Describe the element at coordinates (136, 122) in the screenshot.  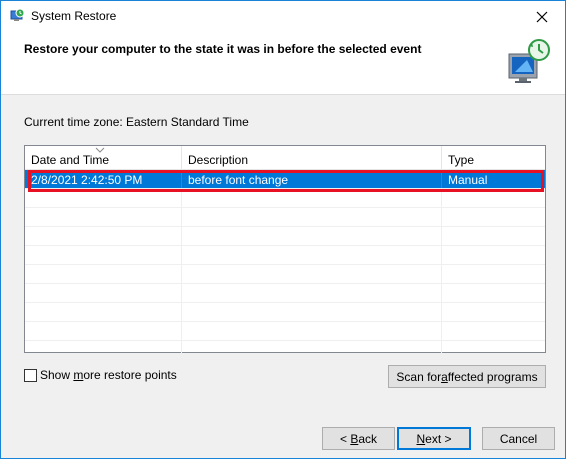
I see `timezone-label: Current time zone: Eastern Standard Time` at that location.